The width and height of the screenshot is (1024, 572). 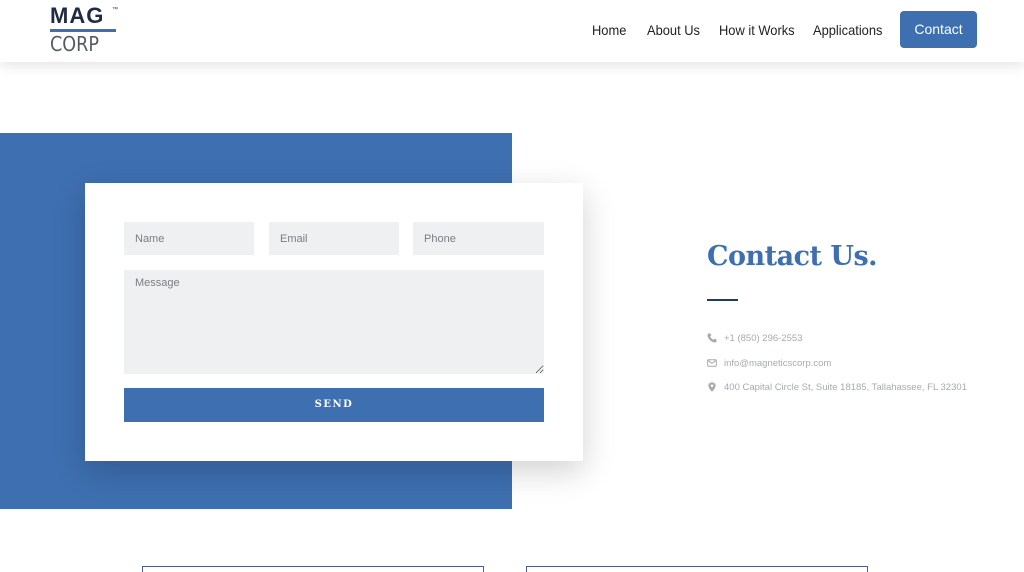 I want to click on bottom-card-right, so click(x=697, y=569).